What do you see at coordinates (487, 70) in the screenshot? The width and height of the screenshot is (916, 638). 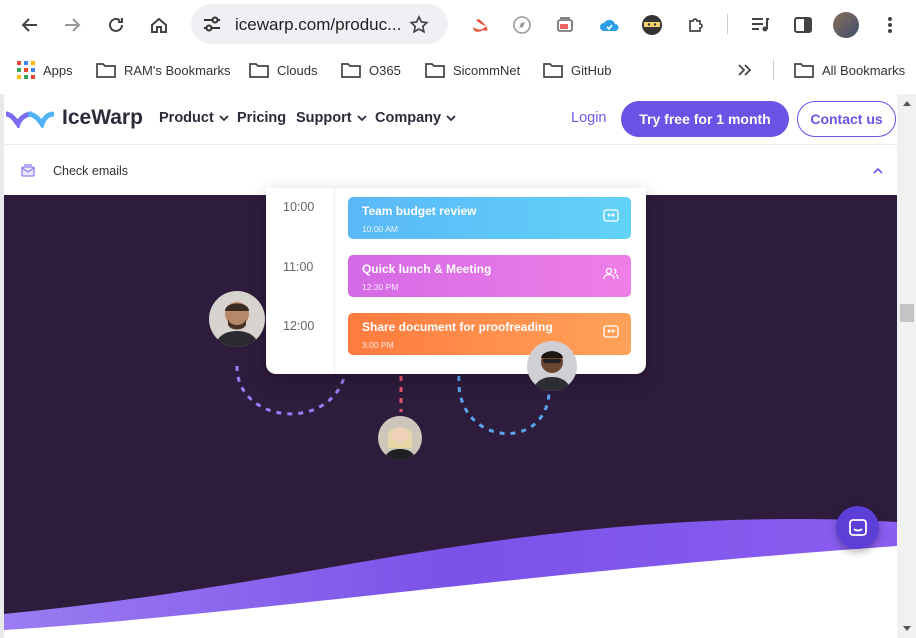 I see `bookmark-label: SicommNet` at bounding box center [487, 70].